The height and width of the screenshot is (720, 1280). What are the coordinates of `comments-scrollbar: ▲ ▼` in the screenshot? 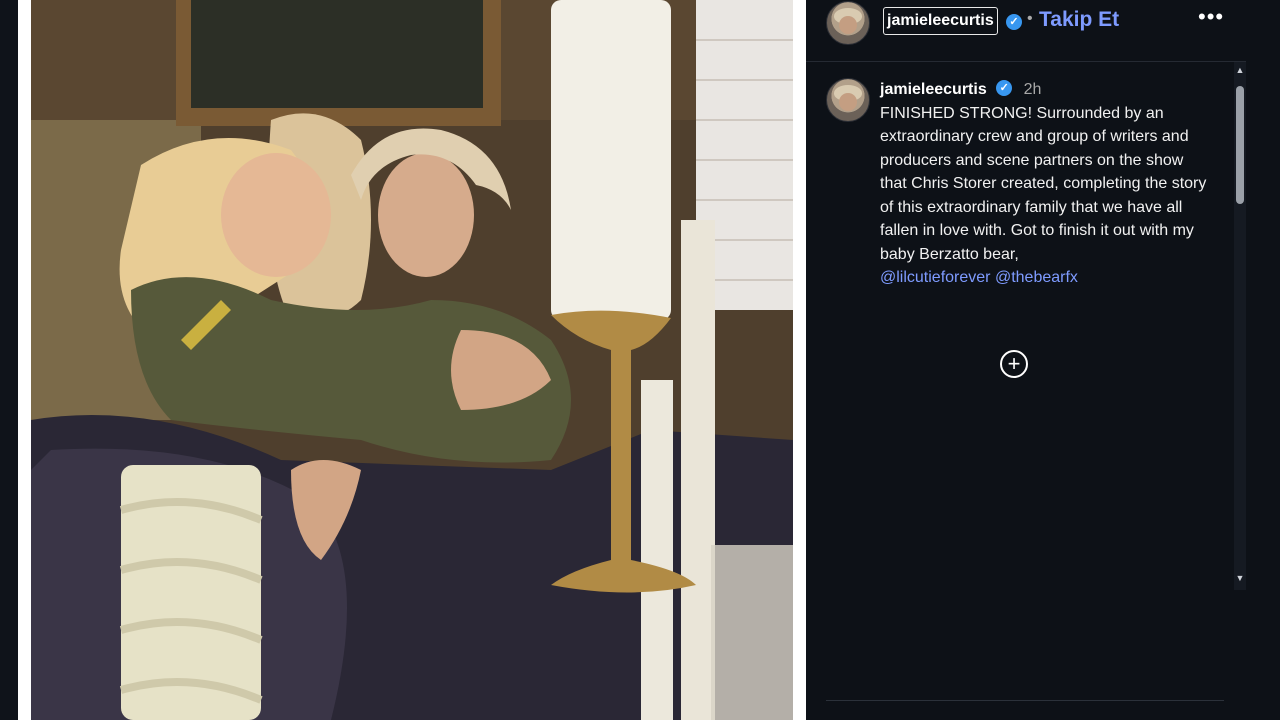 It's located at (1240, 326).